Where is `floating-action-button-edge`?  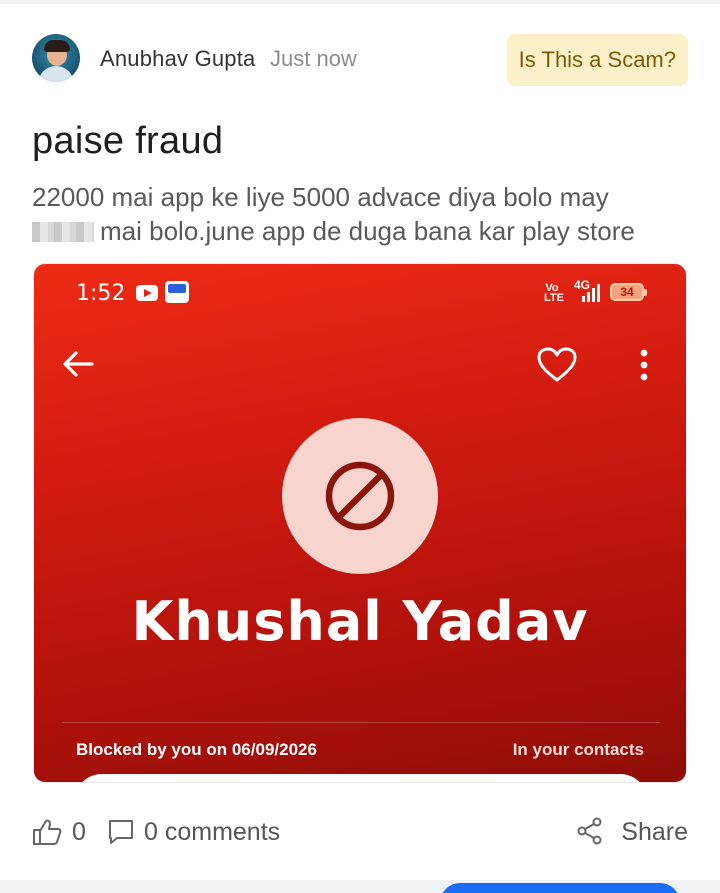 floating-action-button-edge is located at coordinates (560, 888).